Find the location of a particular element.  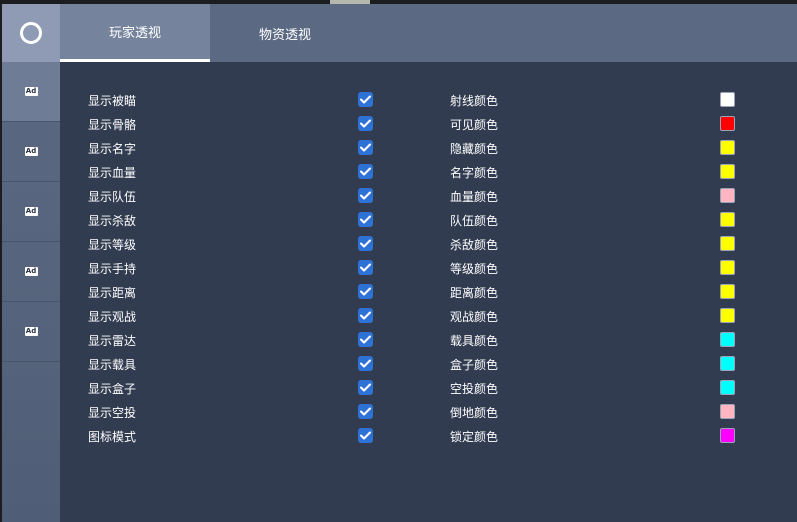

toggle-row: 显示观战 is located at coordinates (233, 316).